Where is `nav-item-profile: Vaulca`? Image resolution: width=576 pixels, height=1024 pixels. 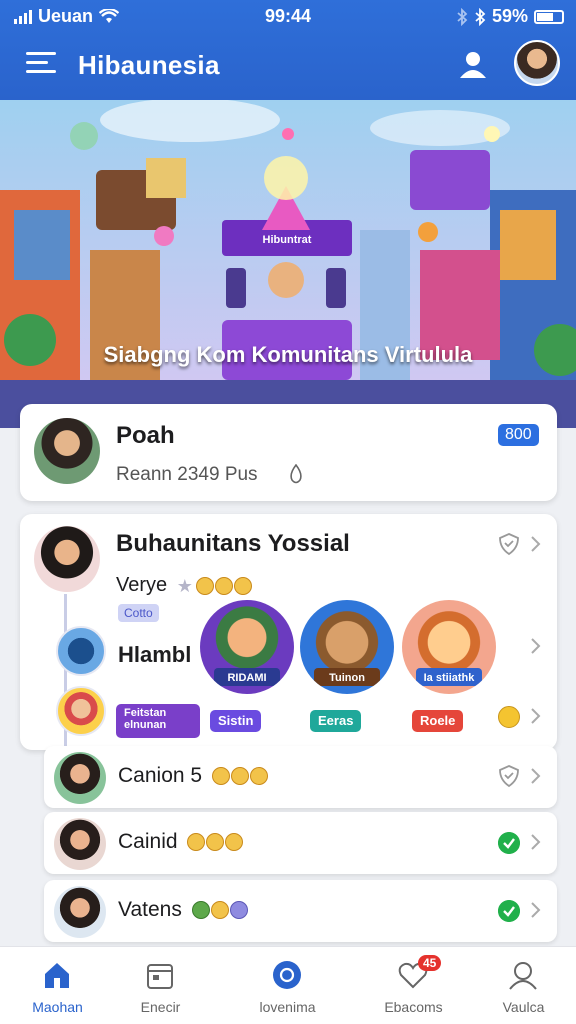
nav-item-profile: Vaulca is located at coordinates (521, 985).